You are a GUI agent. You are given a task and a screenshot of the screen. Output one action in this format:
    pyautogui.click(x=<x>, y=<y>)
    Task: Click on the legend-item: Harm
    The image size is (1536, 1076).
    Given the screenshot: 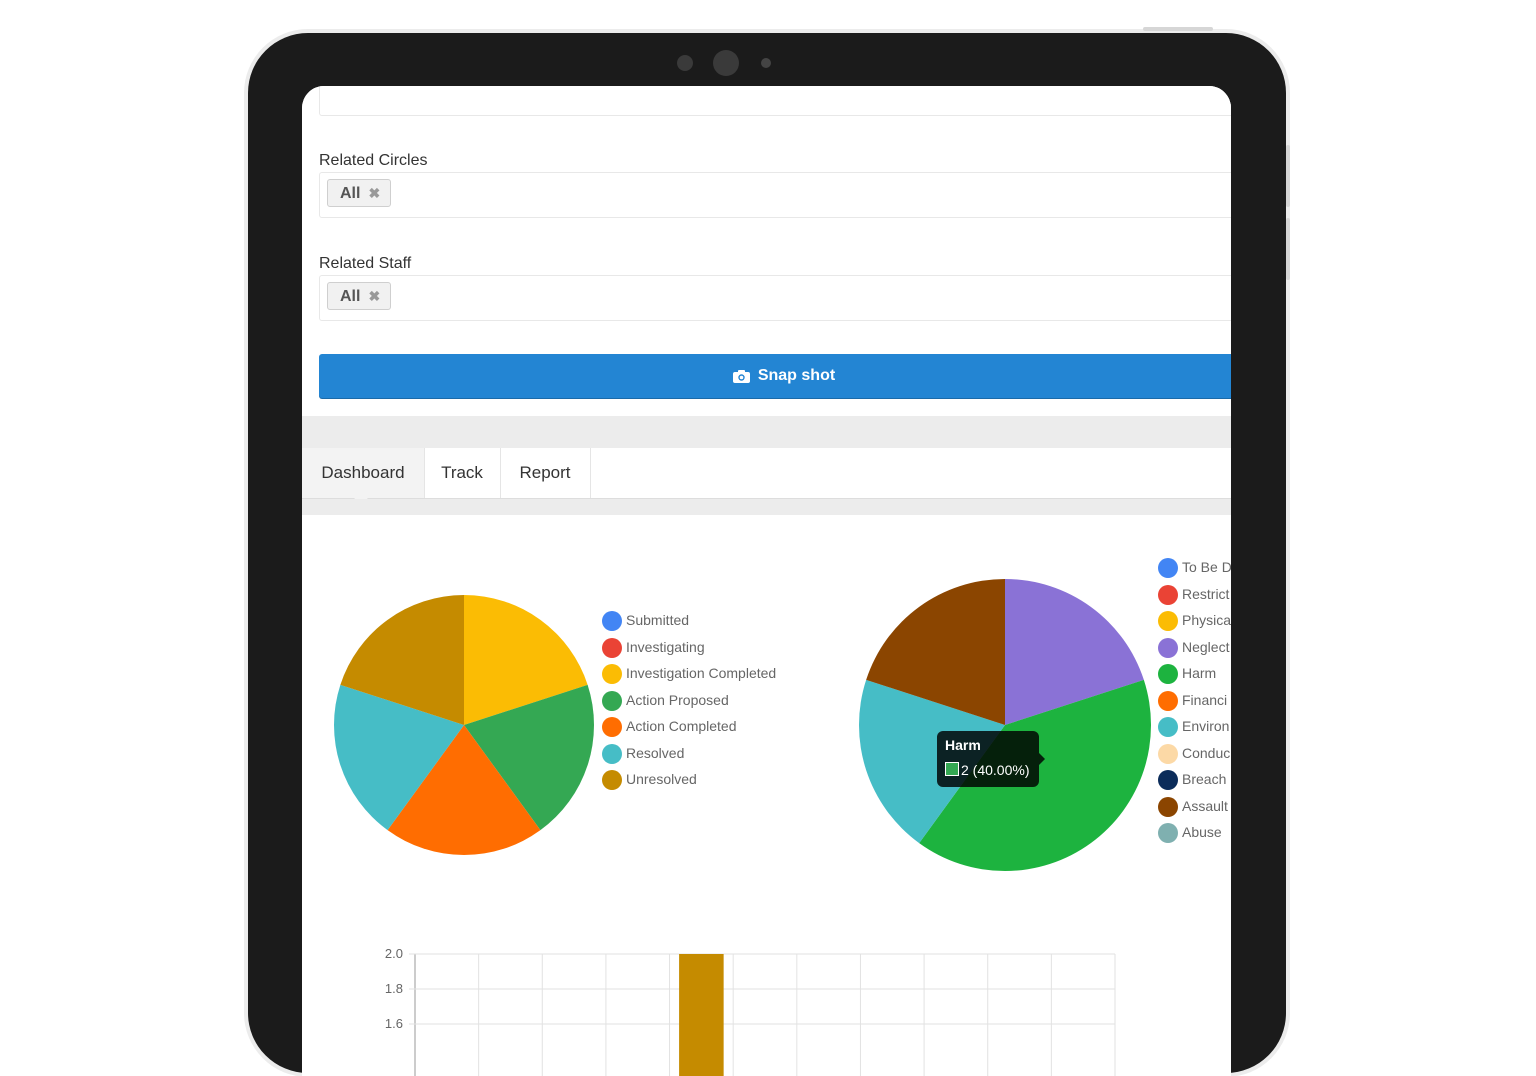 What is the action you would take?
    pyautogui.click(x=1187, y=674)
    